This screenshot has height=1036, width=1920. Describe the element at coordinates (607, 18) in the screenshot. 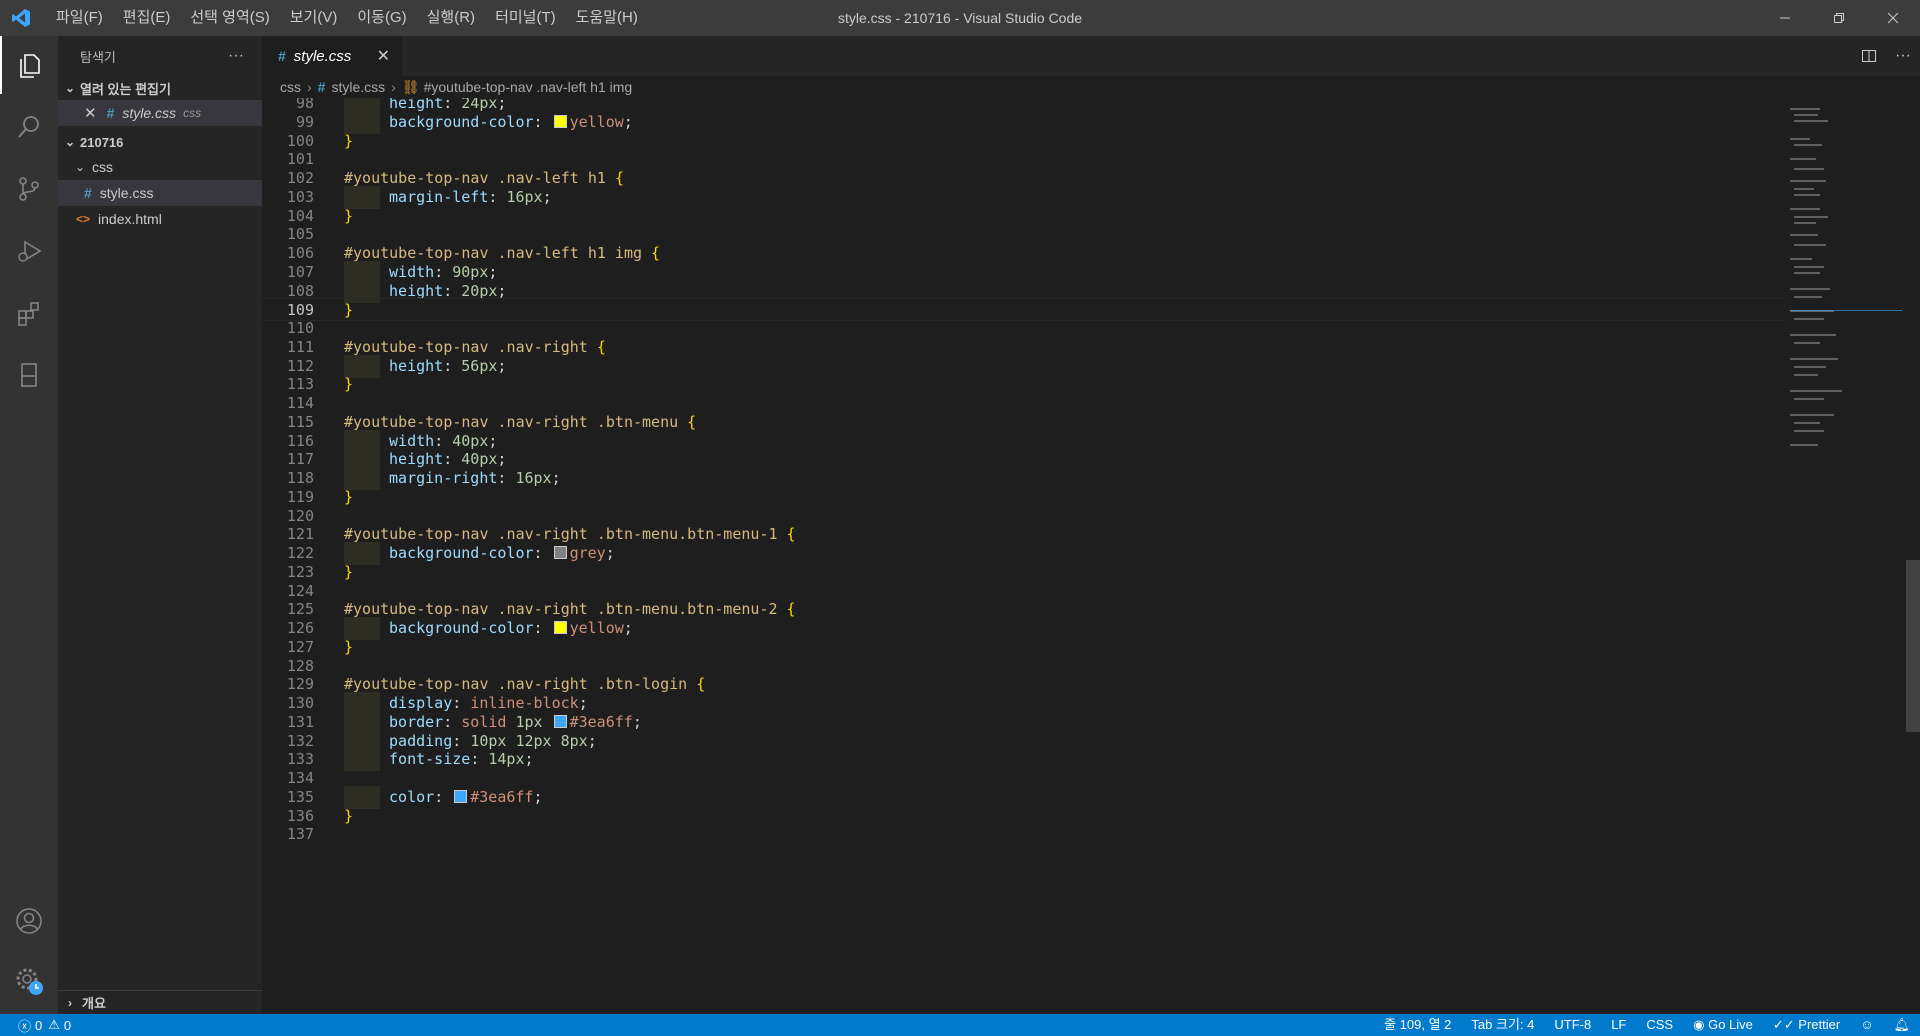

I see `menu-item: 도움말(H)` at that location.